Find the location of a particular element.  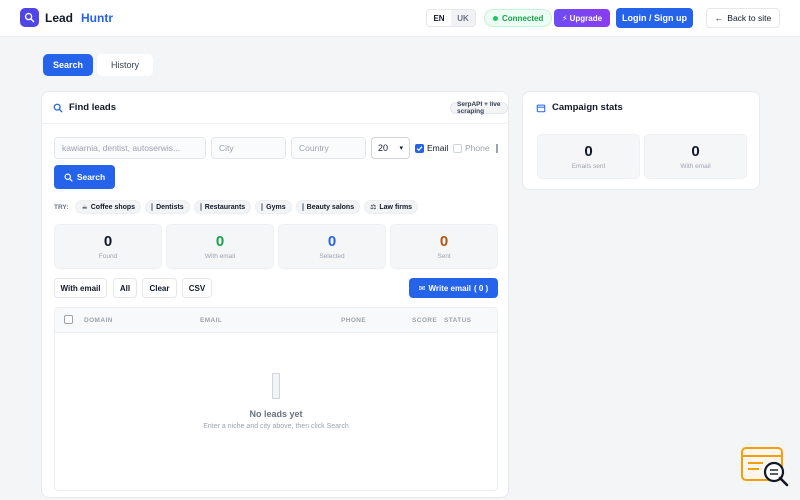

column-status: STATUS is located at coordinates (457, 320).